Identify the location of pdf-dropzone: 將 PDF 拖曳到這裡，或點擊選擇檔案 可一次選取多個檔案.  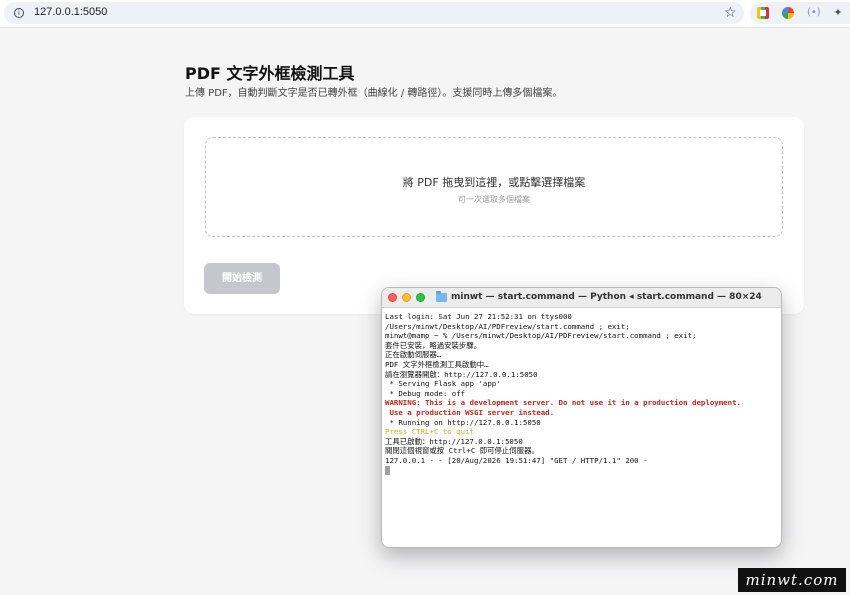
(494, 187).